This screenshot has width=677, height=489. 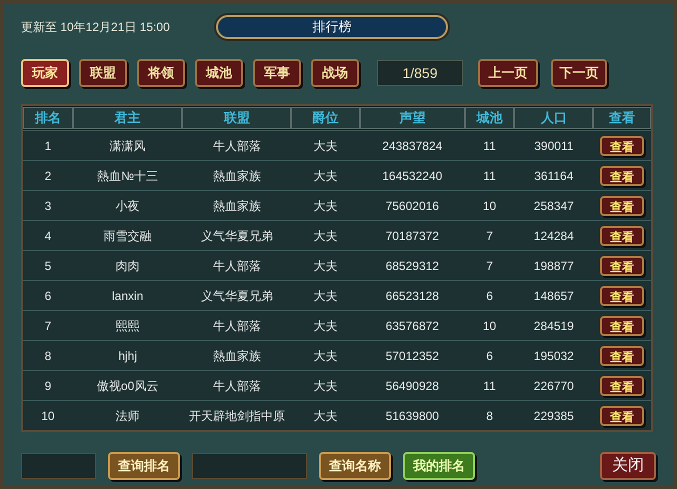 What do you see at coordinates (412, 266) in the screenshot?
I see `table-cell-text: 68529312` at bounding box center [412, 266].